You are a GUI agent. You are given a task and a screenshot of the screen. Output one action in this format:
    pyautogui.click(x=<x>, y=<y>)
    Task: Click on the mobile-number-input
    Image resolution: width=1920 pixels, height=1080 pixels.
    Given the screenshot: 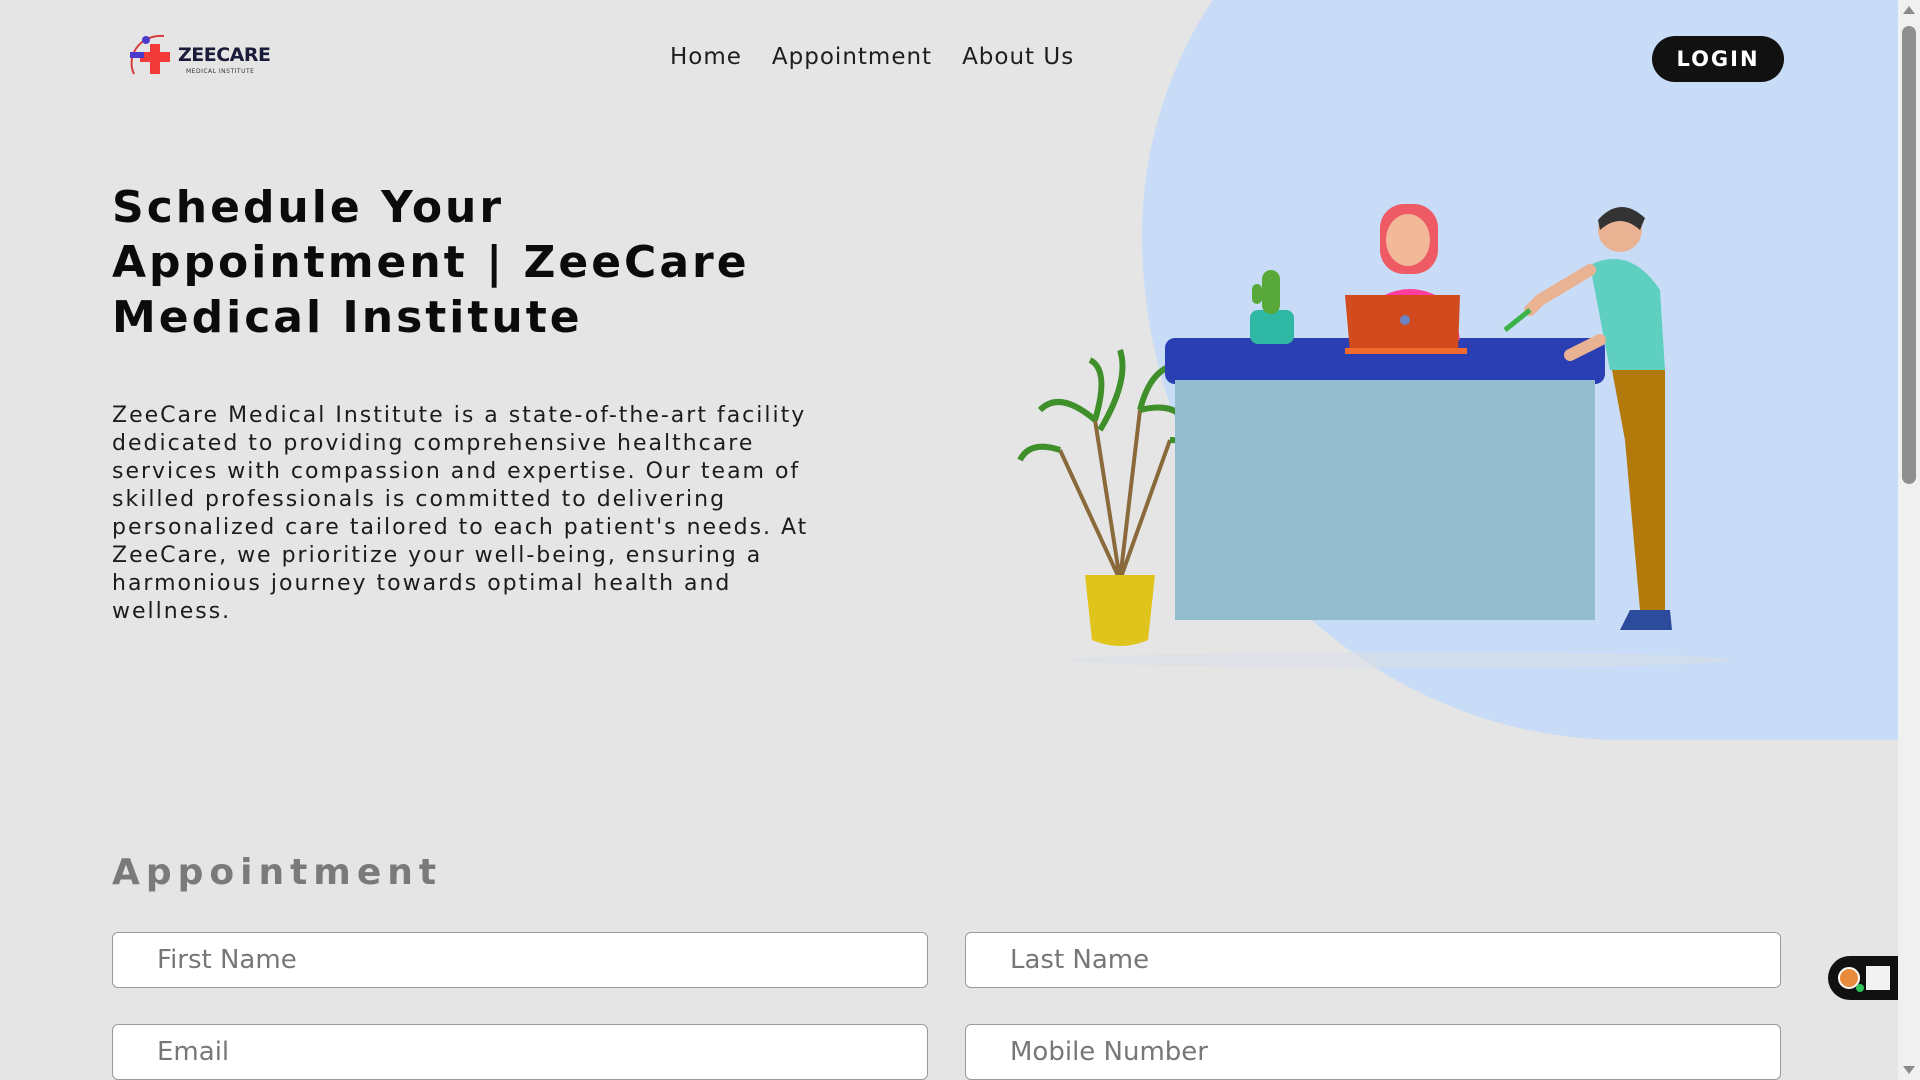 What is the action you would take?
    pyautogui.click(x=1373, y=1052)
    